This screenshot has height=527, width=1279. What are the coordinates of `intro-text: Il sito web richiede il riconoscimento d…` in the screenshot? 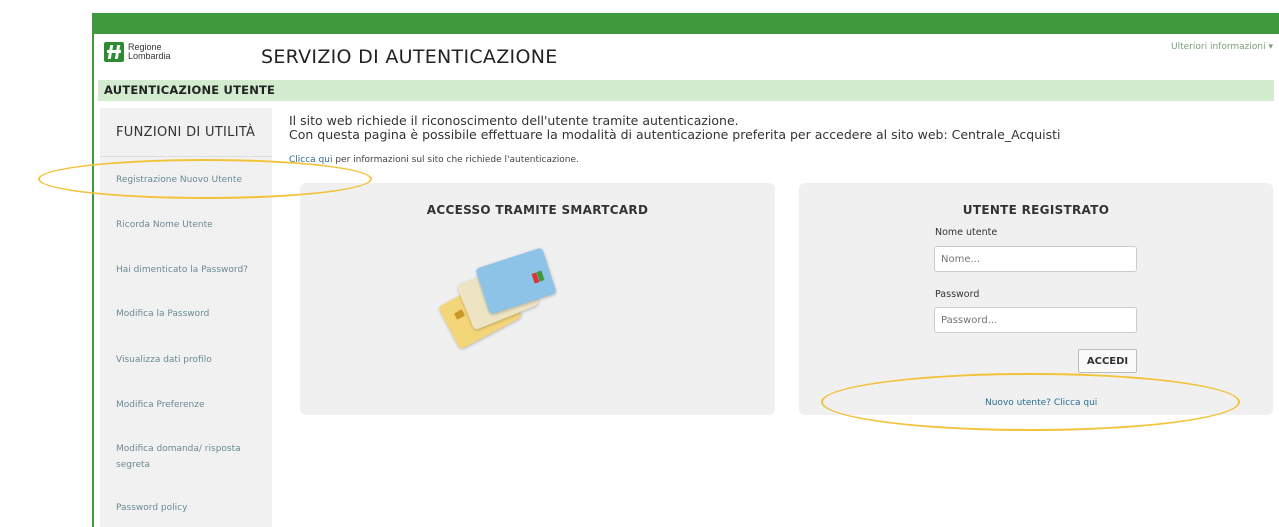 It's located at (675, 128).